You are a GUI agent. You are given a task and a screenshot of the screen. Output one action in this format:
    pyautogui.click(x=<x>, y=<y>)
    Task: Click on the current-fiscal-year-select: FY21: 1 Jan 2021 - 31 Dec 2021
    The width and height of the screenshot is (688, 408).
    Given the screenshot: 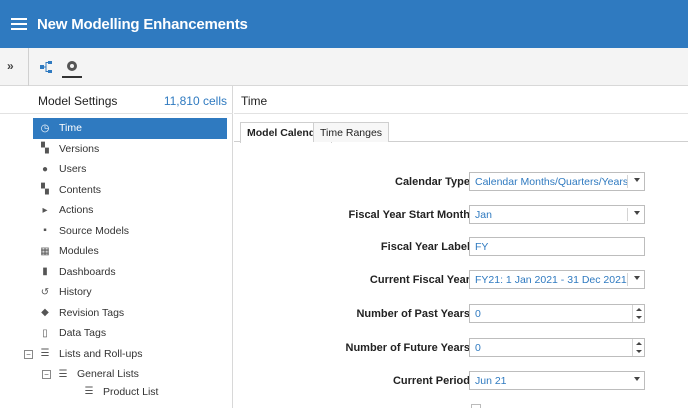 What is the action you would take?
    pyautogui.click(x=557, y=279)
    